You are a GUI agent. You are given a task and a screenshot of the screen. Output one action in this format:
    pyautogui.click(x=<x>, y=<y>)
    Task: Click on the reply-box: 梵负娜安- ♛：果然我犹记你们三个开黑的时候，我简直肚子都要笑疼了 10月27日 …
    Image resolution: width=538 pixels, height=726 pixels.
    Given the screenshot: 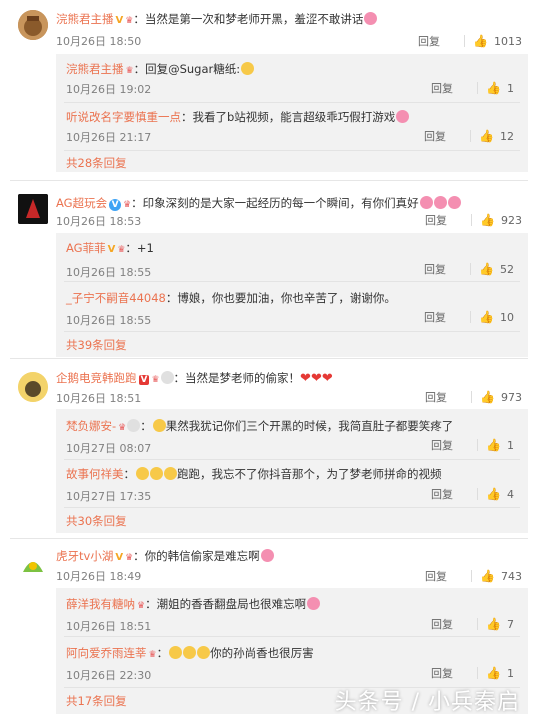 What is the action you would take?
    pyautogui.click(x=292, y=471)
    